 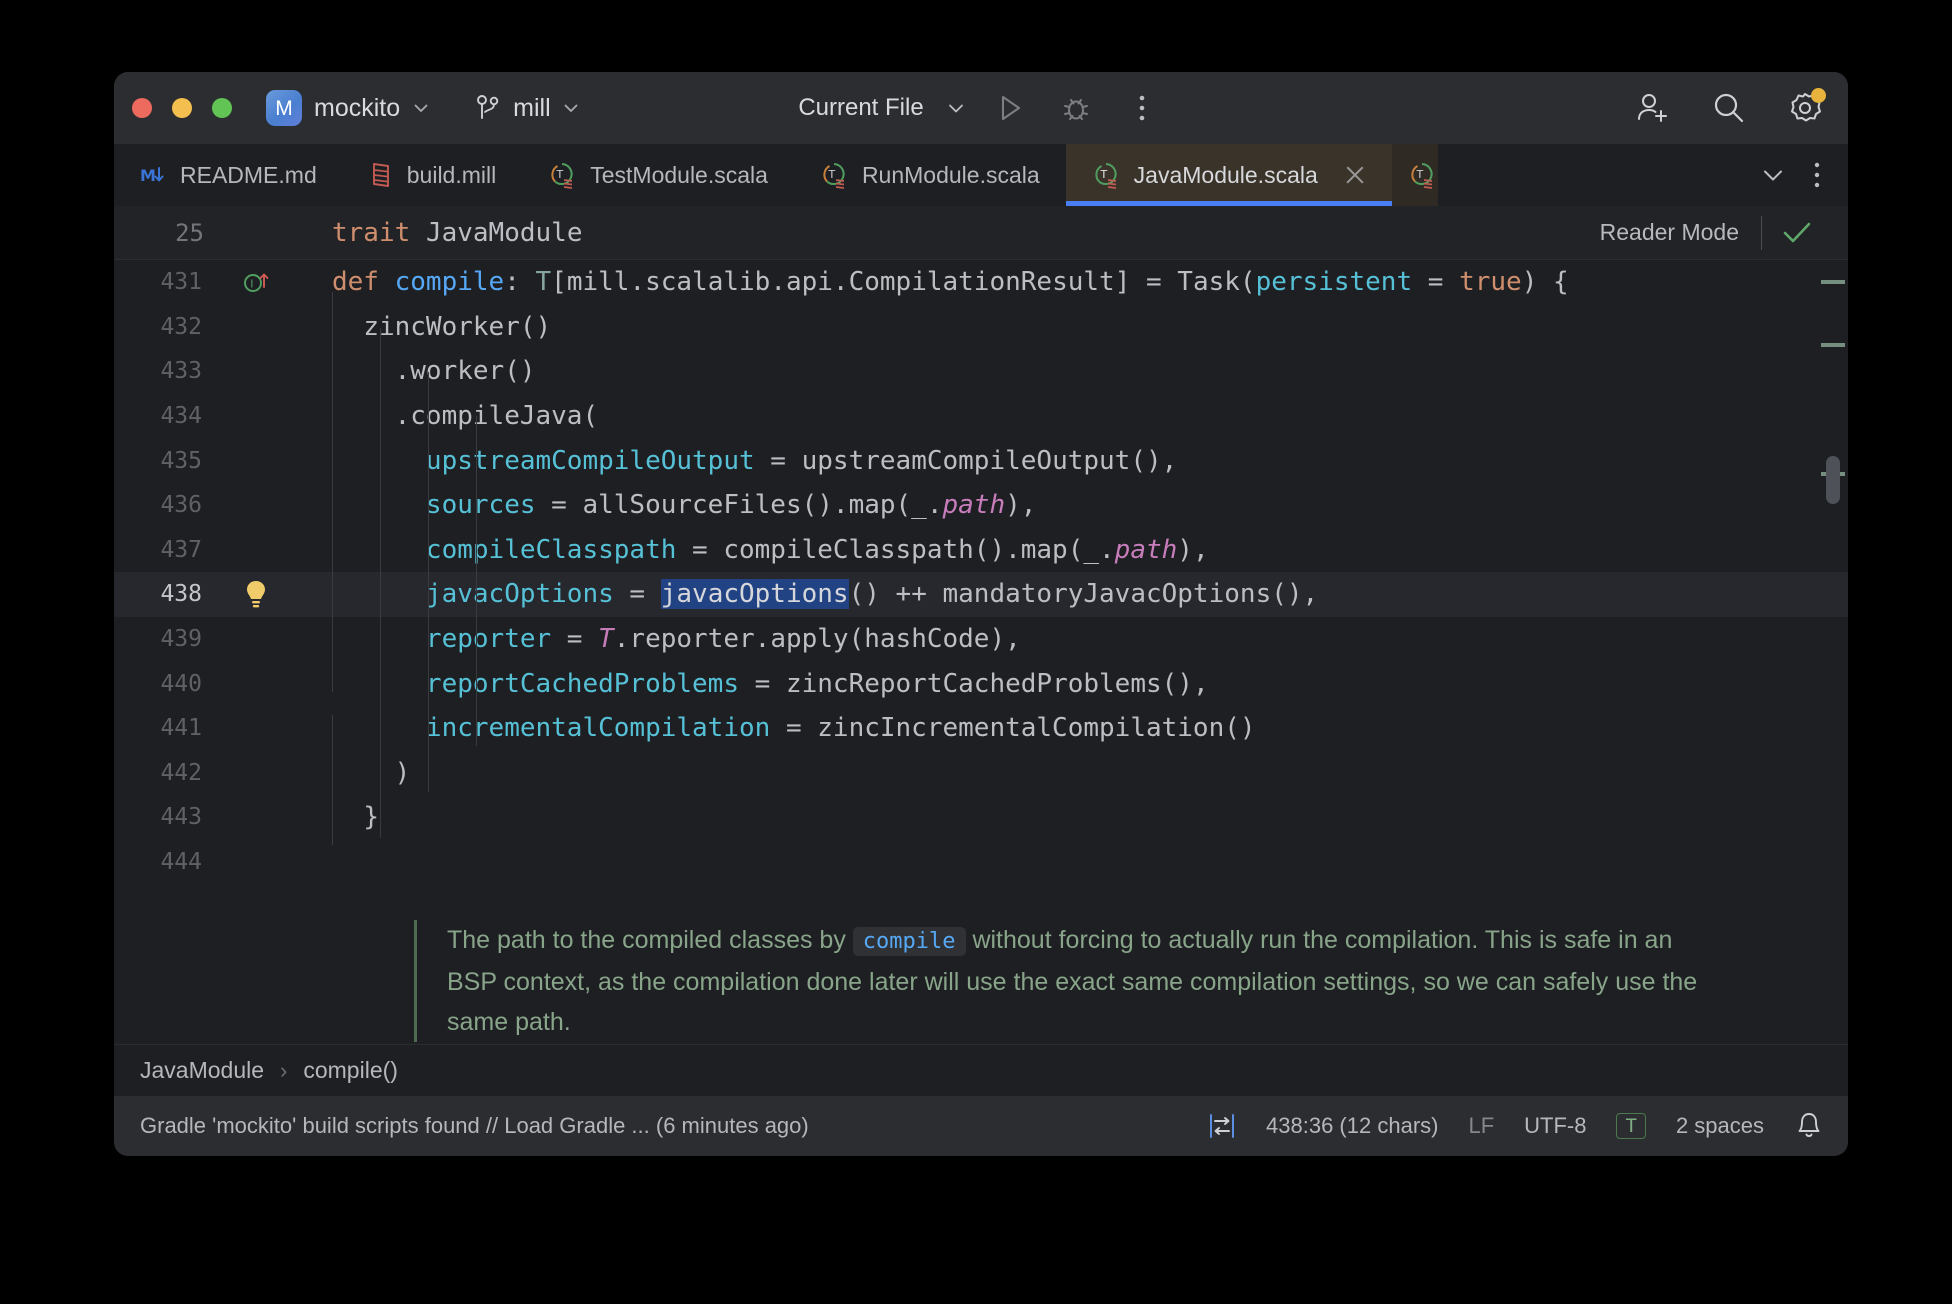 I want to click on run-icon, so click(x=1010, y=108).